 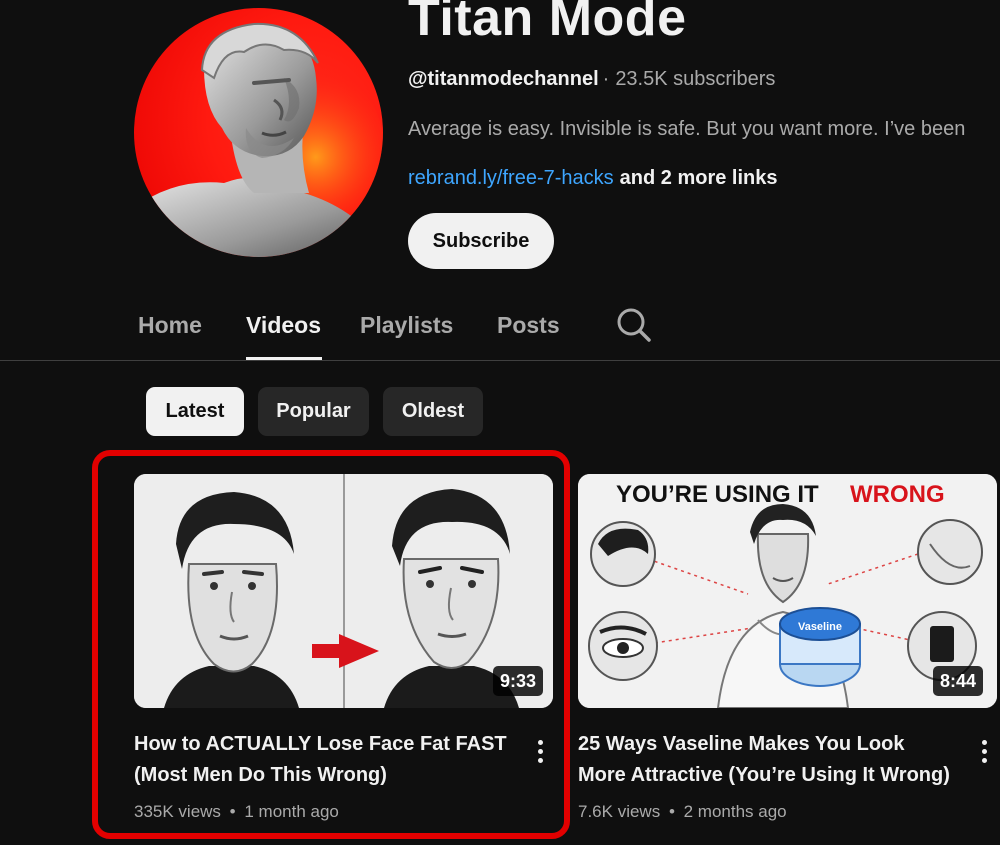 What do you see at coordinates (619, 811) in the screenshot?
I see `view-count: 7.6K views` at bounding box center [619, 811].